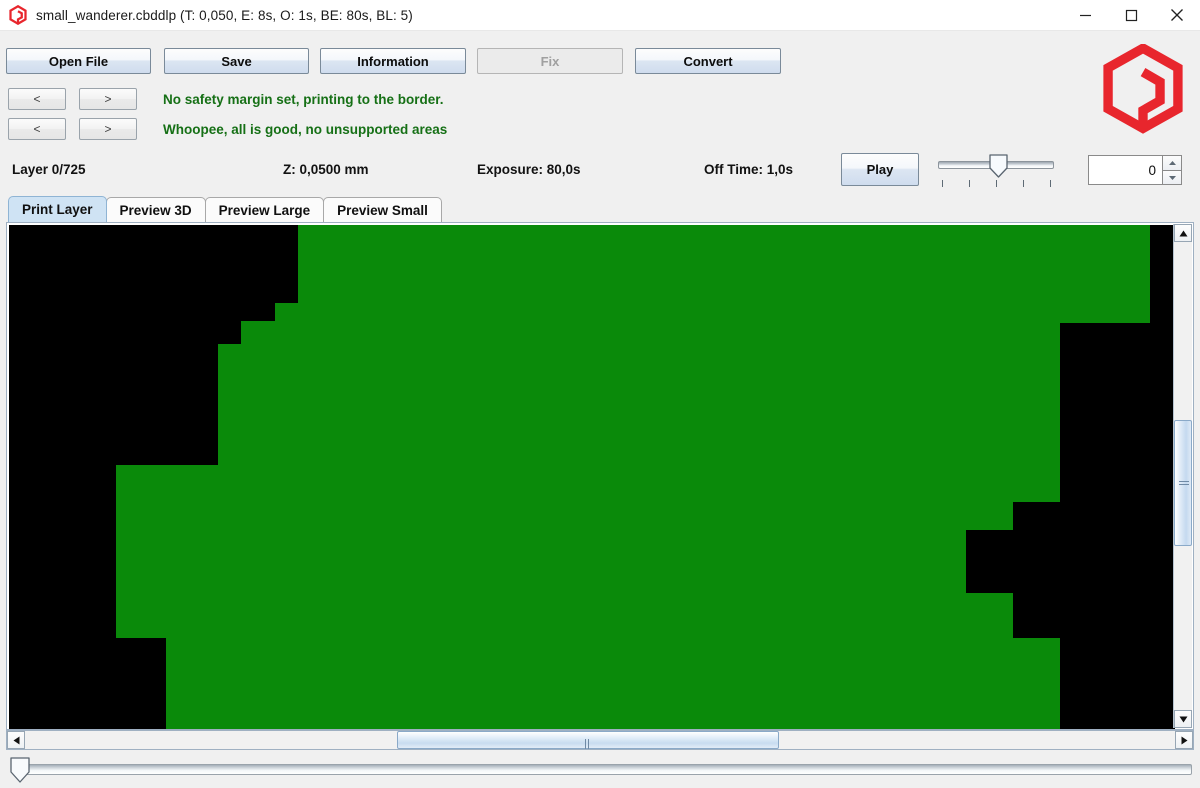 The height and width of the screenshot is (788, 1200). I want to click on triangle-left-icon, so click(16, 740).